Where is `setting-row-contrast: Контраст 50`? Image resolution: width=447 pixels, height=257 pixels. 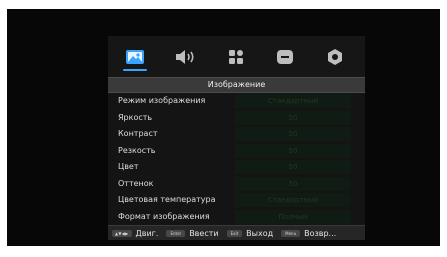 setting-row-contrast: Контраст 50 is located at coordinates (236, 134).